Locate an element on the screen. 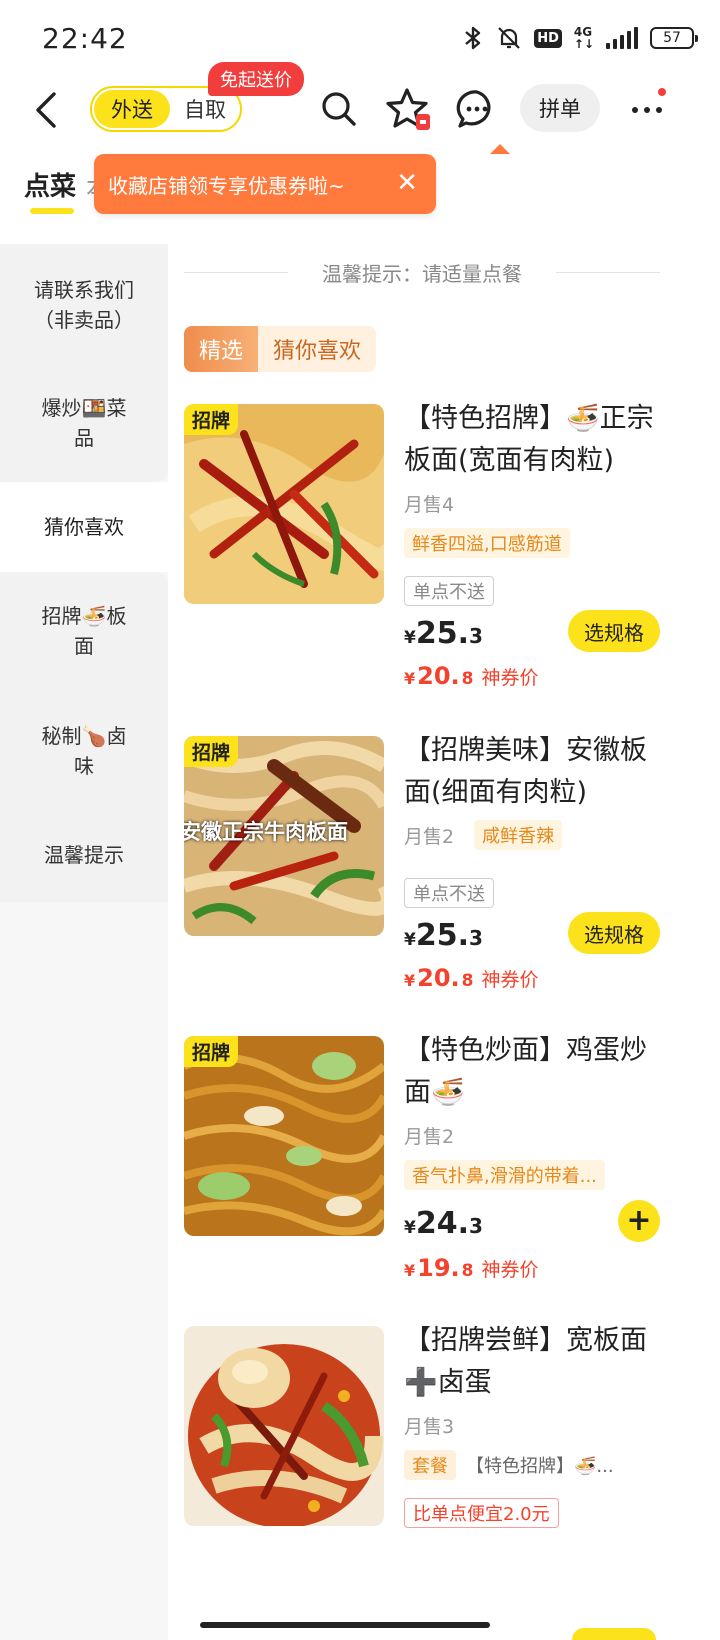 This screenshot has height=1640, width=720. promo-badge: 免起送价 is located at coordinates (256, 79).